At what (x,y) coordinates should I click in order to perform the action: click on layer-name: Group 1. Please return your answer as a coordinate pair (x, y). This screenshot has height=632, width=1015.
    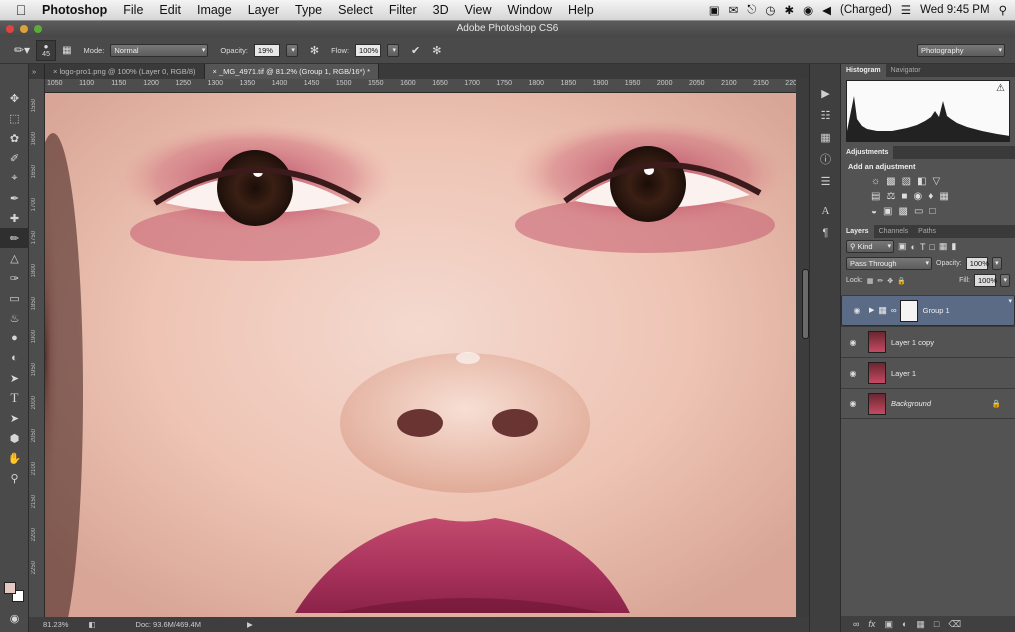
    Looking at the image, I should click on (936, 310).